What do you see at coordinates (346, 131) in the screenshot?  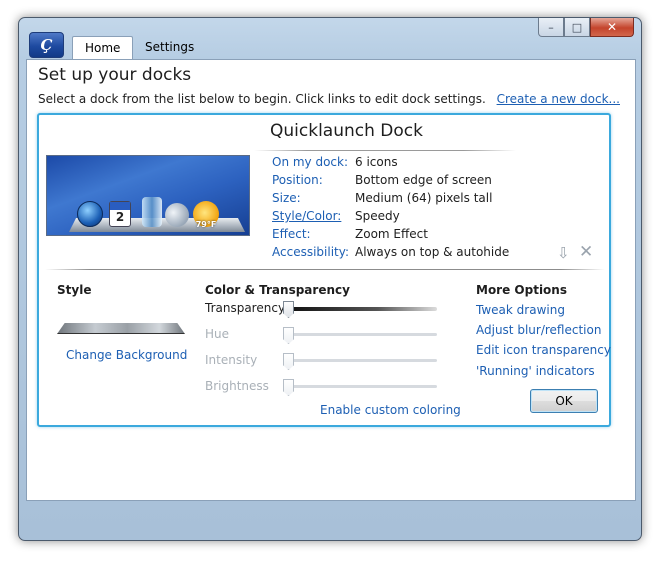 I see `dock-title: Quicklaunch Dock` at bounding box center [346, 131].